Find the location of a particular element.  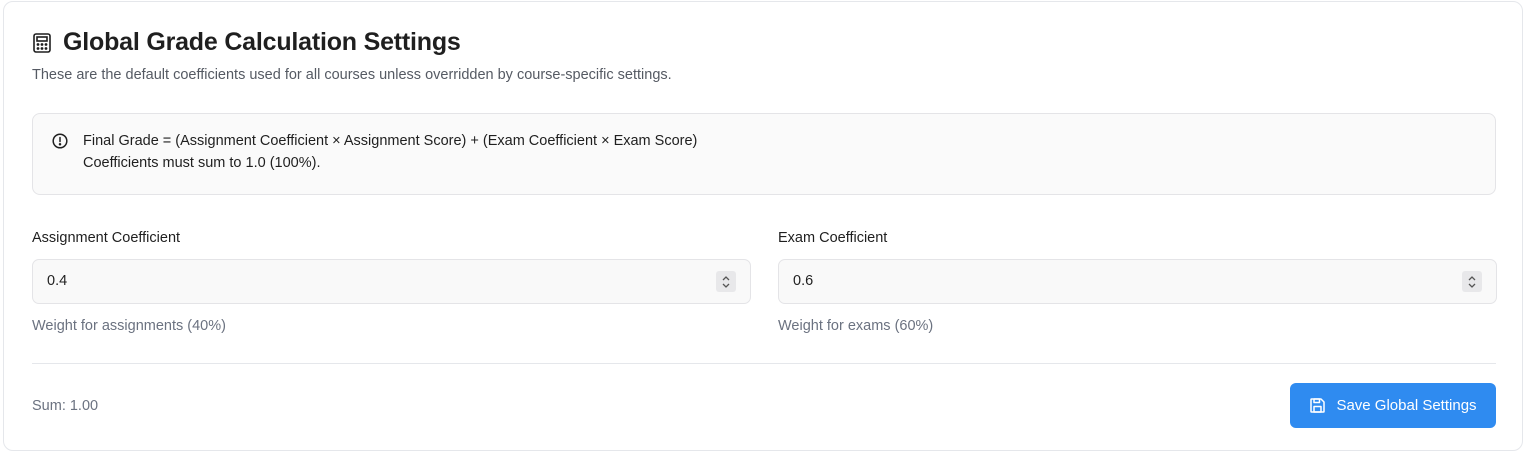

exam-coefficient-input: 0.6 is located at coordinates (1137, 281).